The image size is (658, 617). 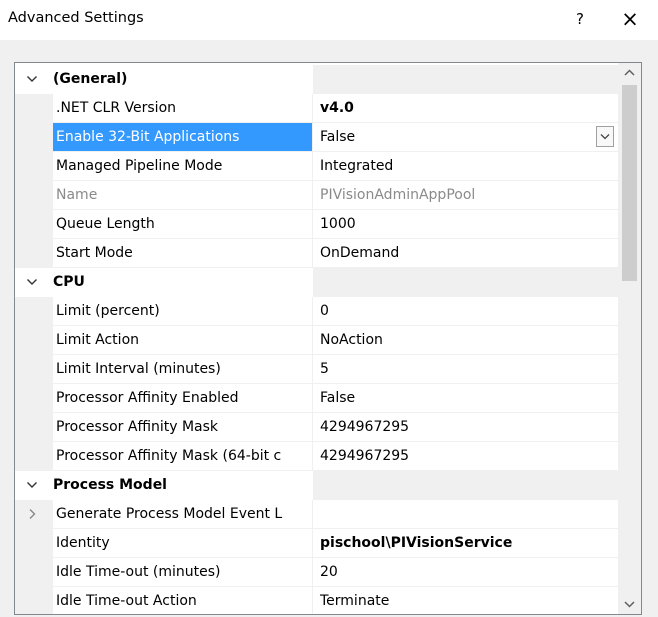 I want to click on property-row: Identity pischool\PIVisionService, so click(x=316, y=543).